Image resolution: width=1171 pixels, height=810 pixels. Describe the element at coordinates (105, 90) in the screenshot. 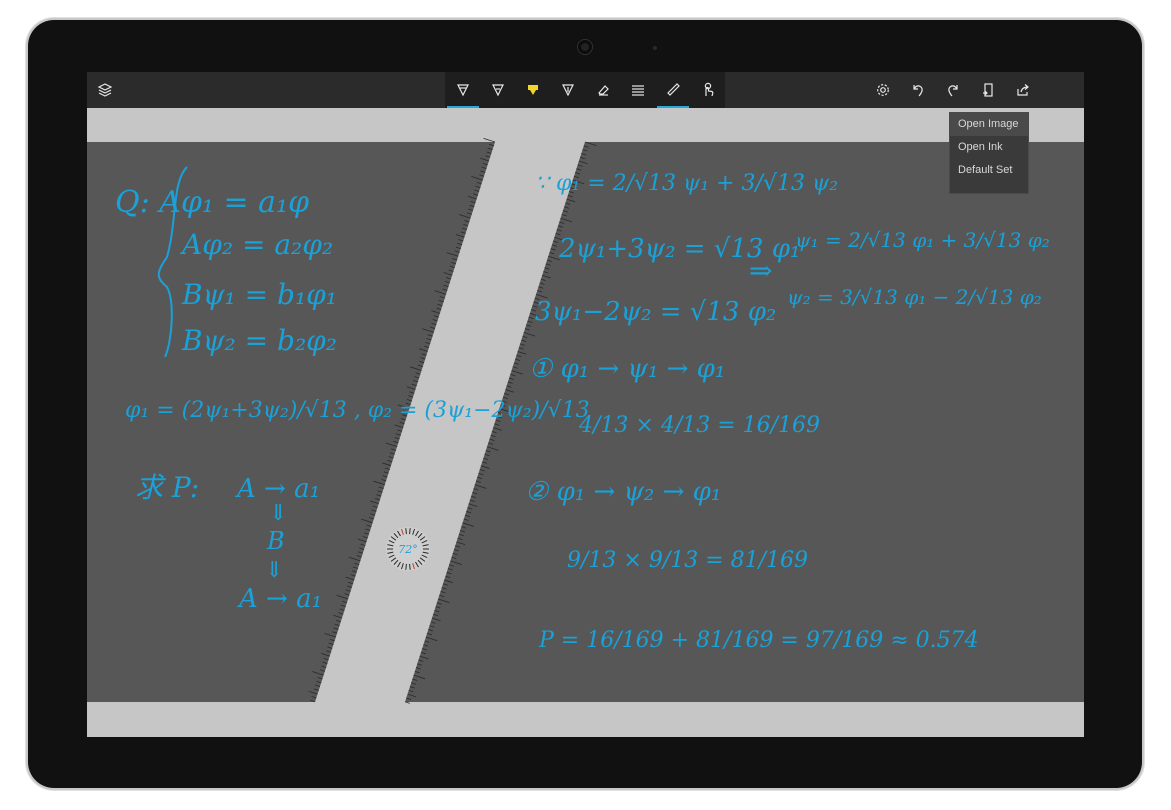

I see `layers-icon` at that location.